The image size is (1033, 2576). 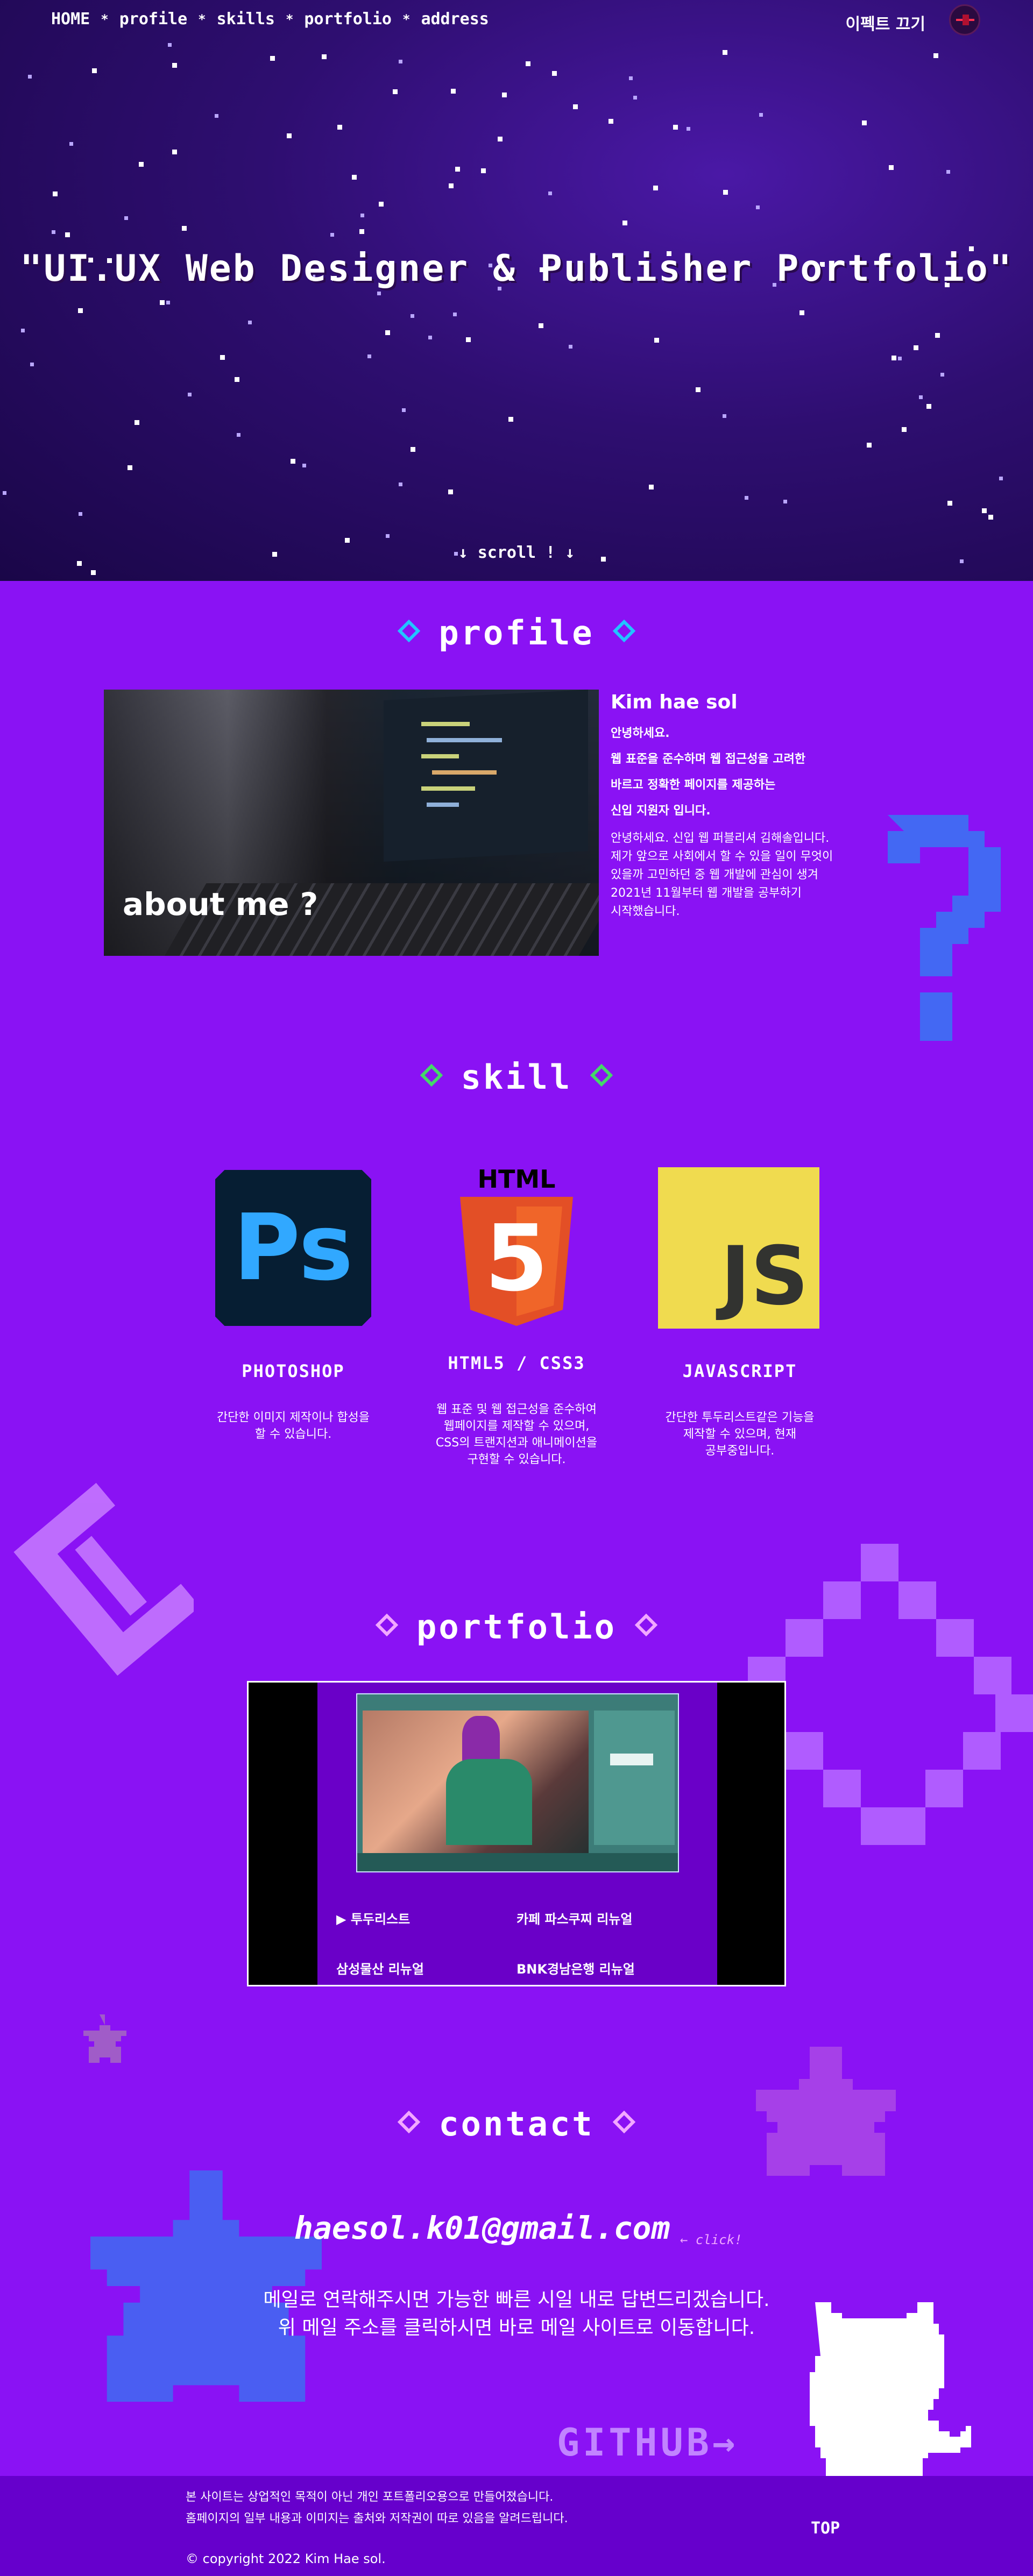 What do you see at coordinates (455, 19) in the screenshot?
I see `nav-address: address` at bounding box center [455, 19].